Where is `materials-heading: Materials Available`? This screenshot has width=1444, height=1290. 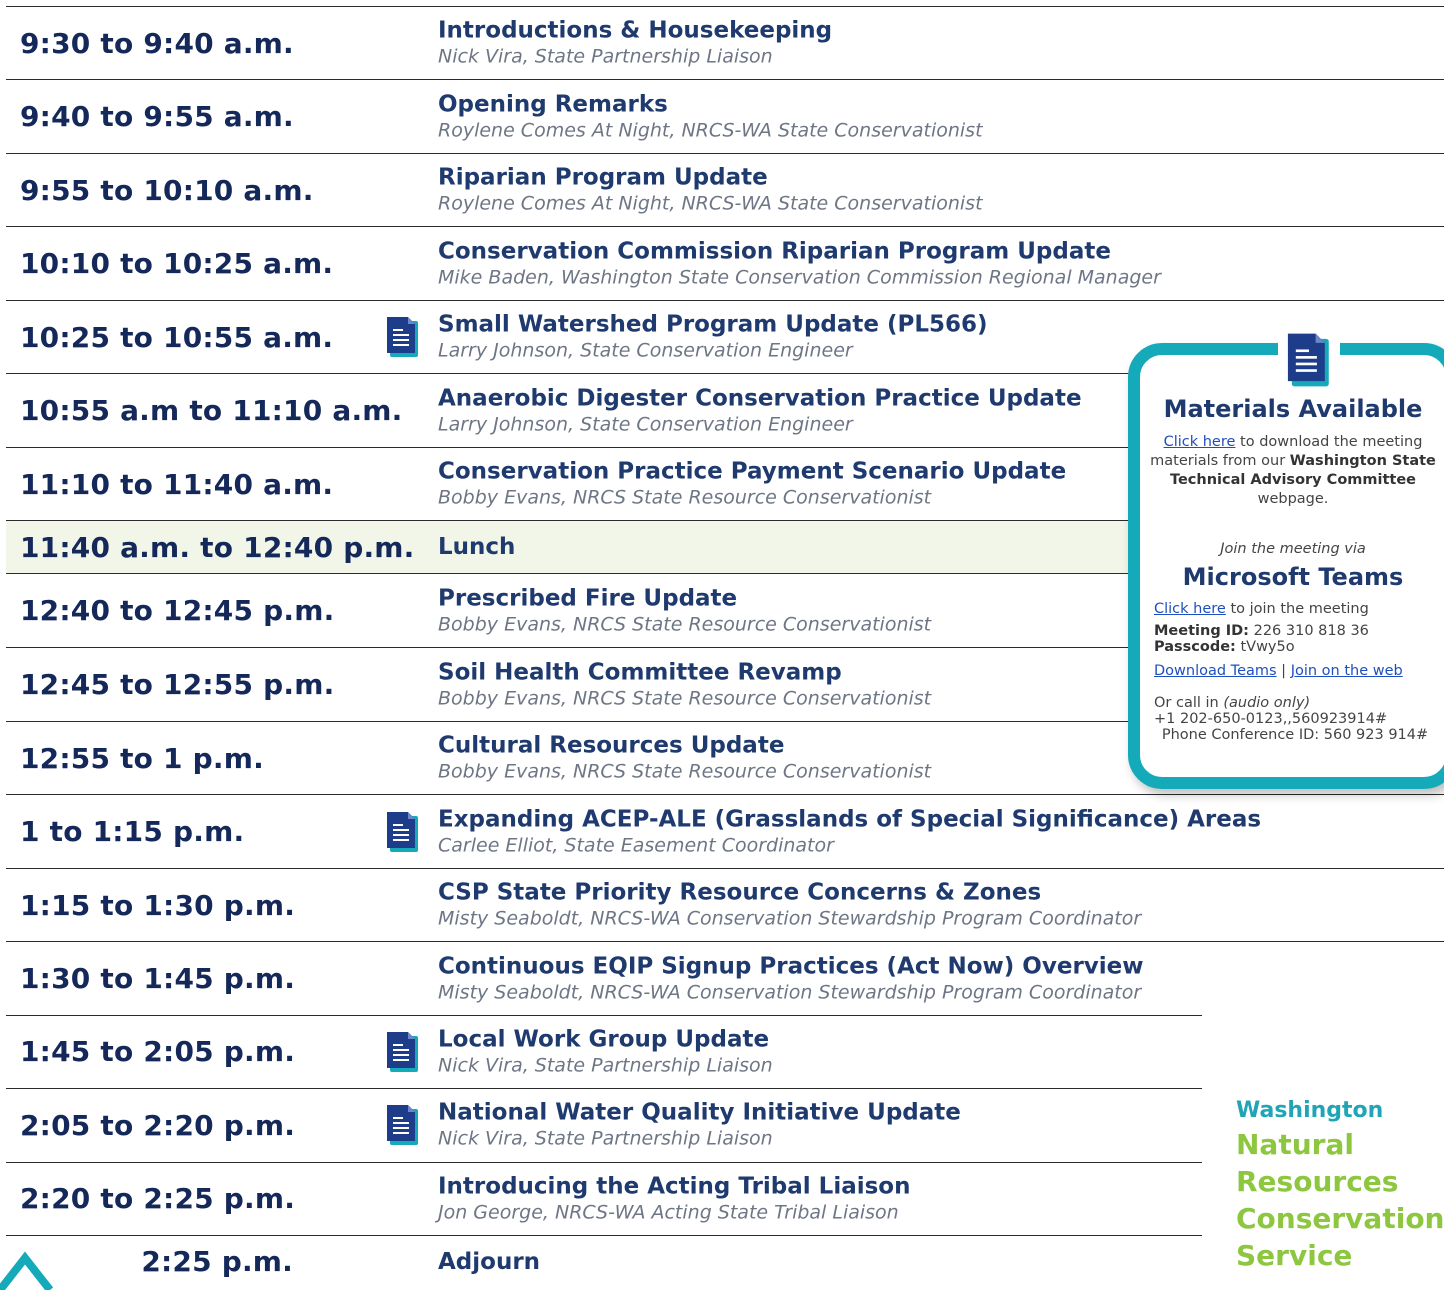
materials-heading: Materials Available is located at coordinates (1293, 409).